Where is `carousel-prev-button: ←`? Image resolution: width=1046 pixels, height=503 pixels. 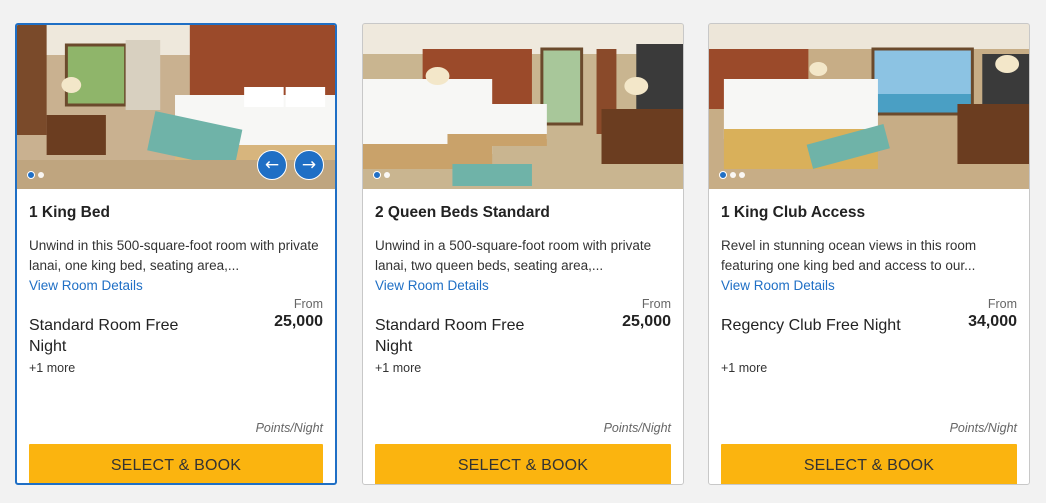 carousel-prev-button: ← is located at coordinates (272, 165).